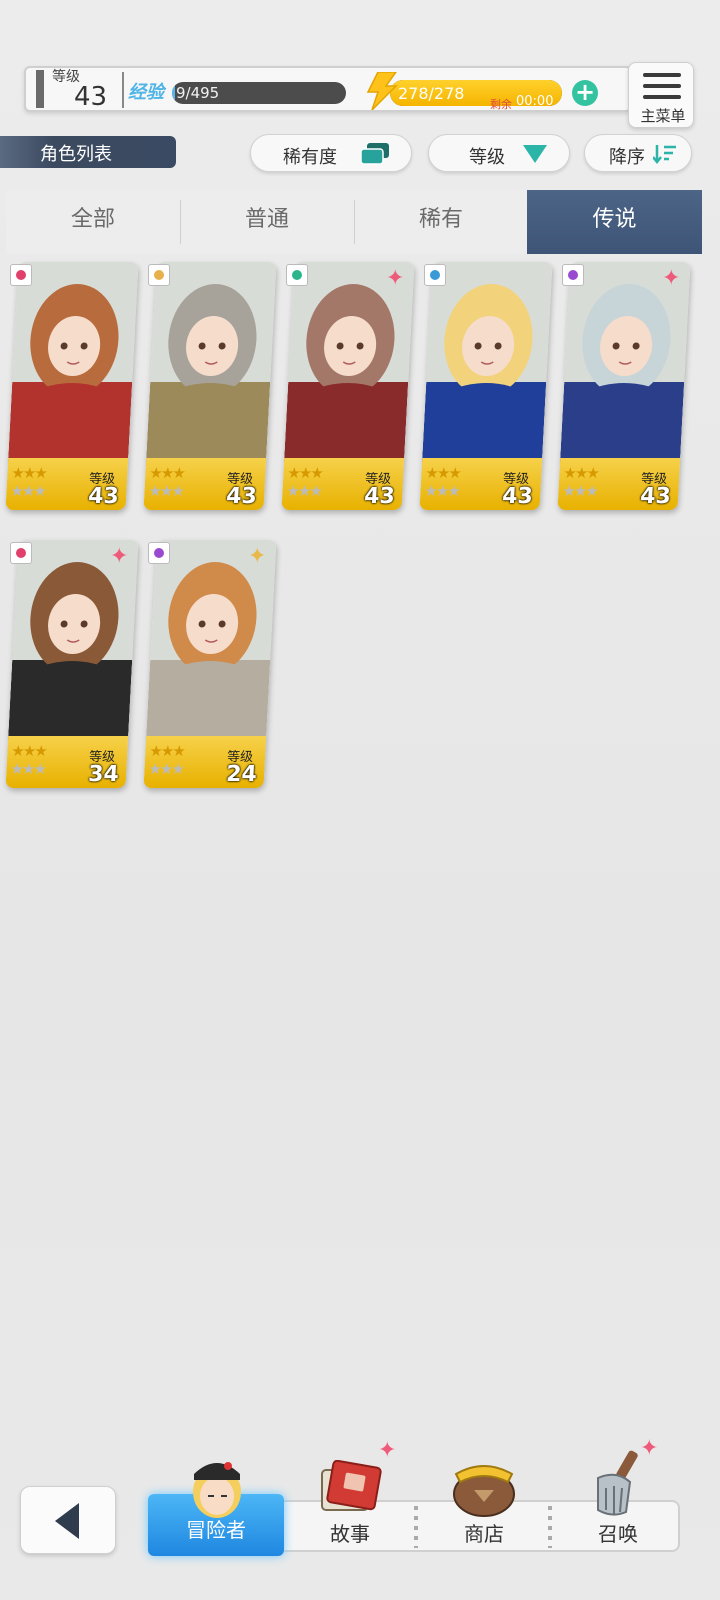  I want to click on order-toggle-button: 降序, so click(638, 153).